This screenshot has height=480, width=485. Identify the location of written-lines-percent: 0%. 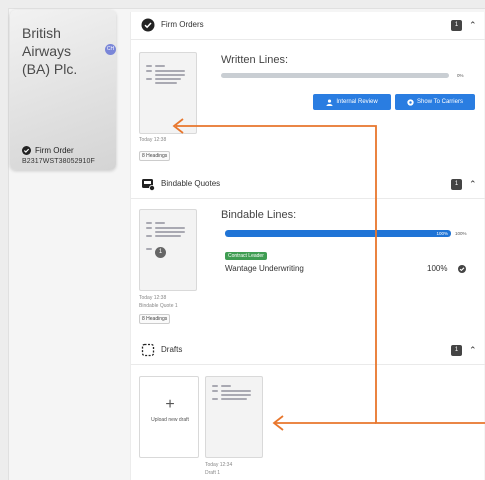
(460, 75).